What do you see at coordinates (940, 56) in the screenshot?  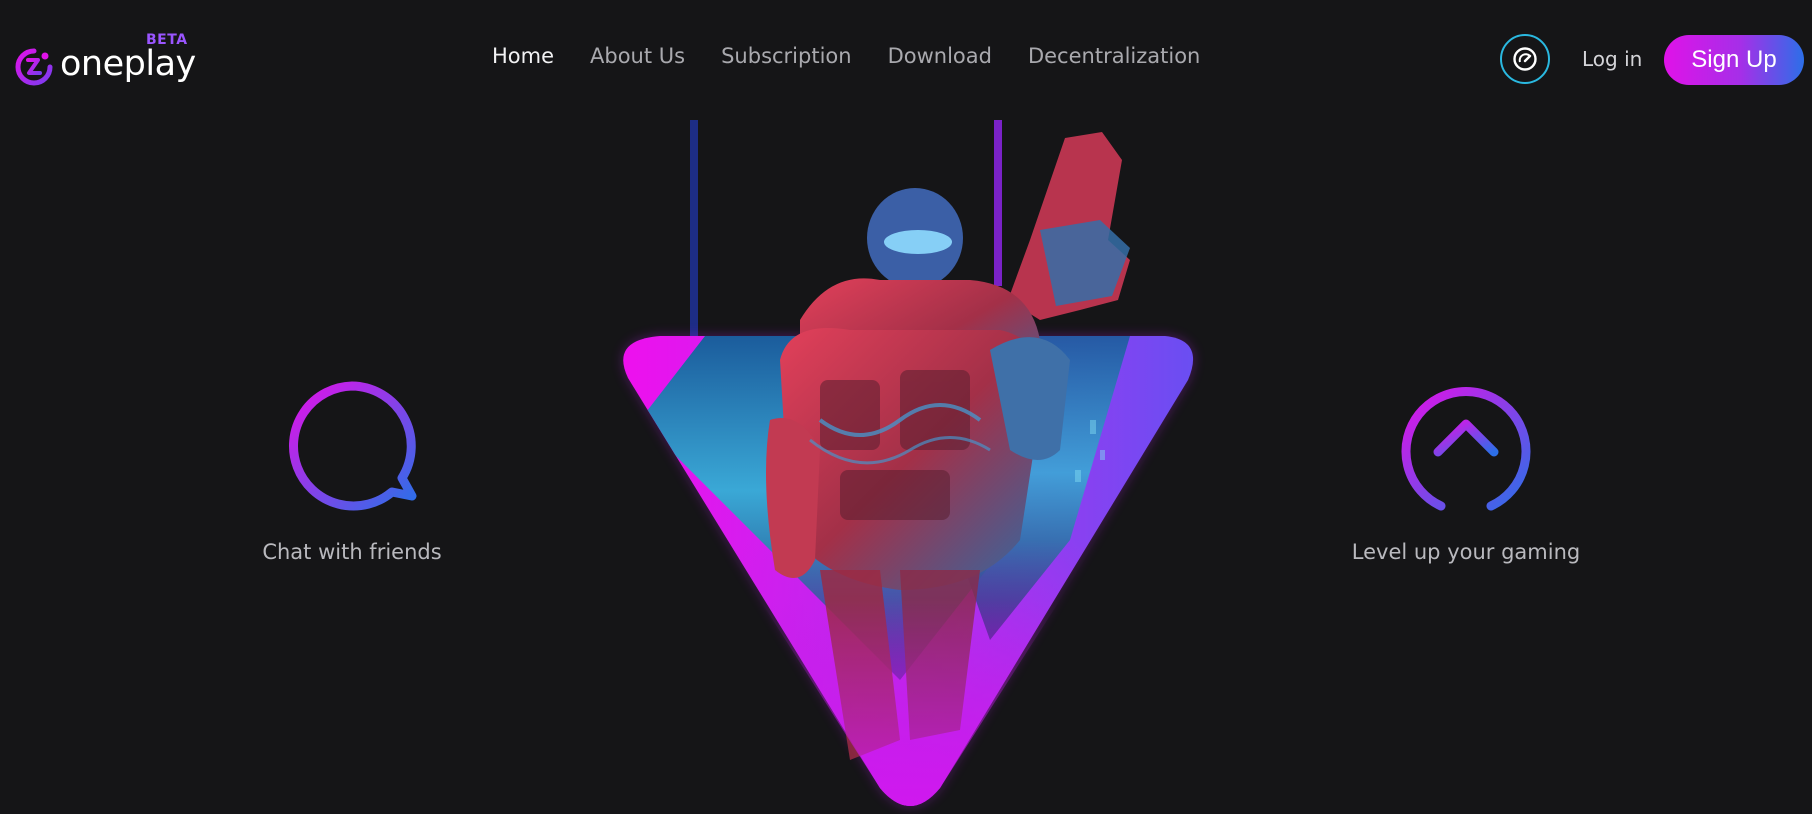 I see `nav-download: Download` at bounding box center [940, 56].